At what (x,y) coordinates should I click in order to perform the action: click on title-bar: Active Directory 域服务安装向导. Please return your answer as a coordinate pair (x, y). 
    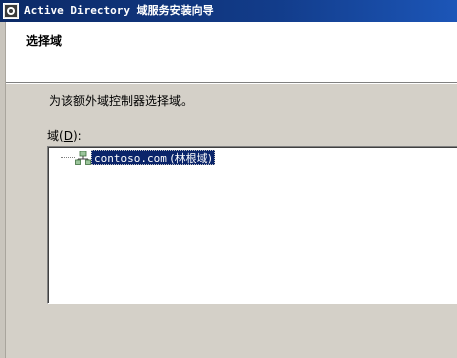
    Looking at the image, I should click on (228, 11).